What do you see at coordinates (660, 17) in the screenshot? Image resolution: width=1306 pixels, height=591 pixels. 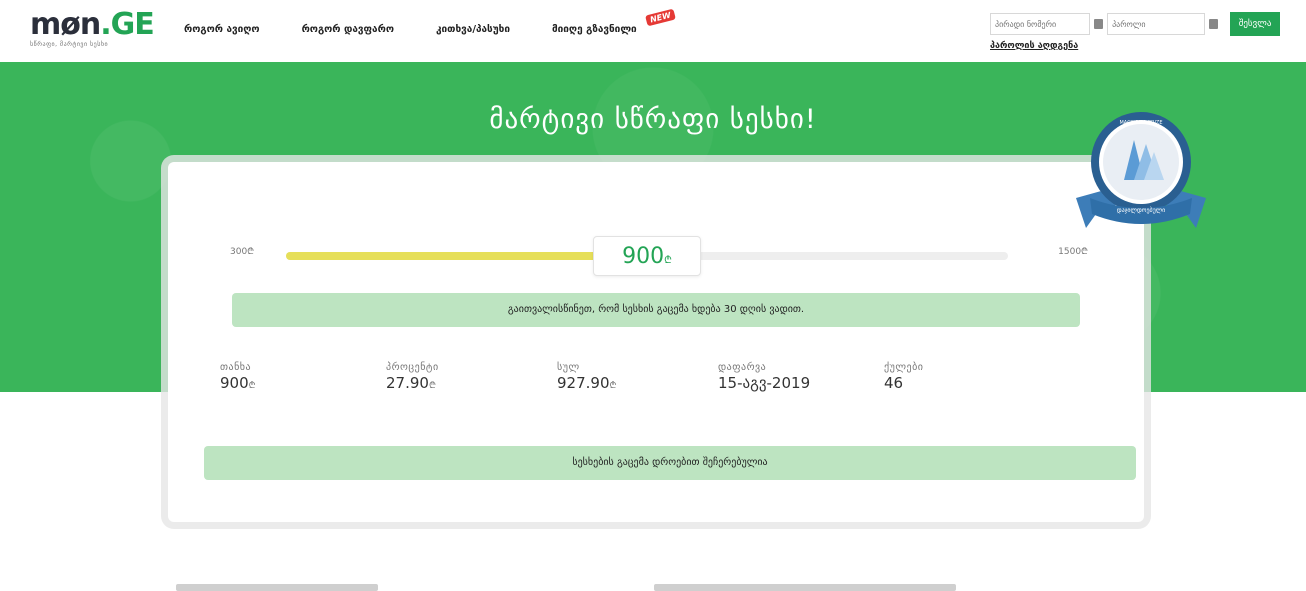 I see `new-badge: NEW` at bounding box center [660, 17].